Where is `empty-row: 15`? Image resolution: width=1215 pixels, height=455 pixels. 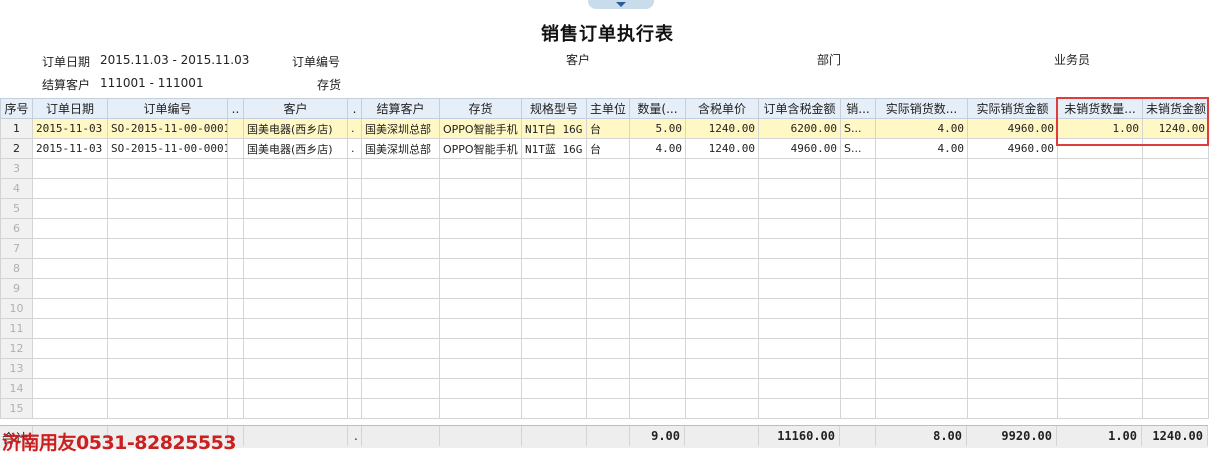
empty-row: 15 is located at coordinates (604, 408).